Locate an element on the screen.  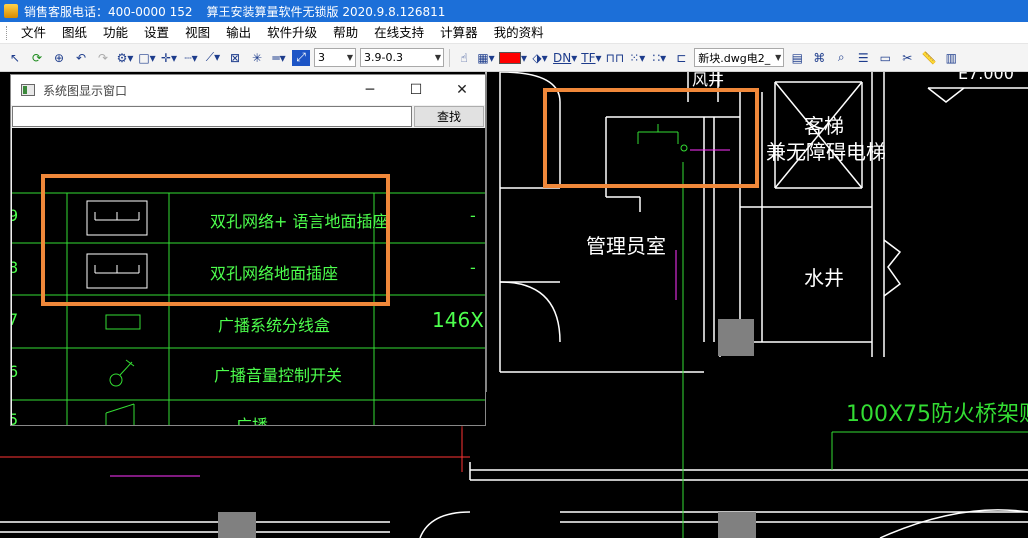
row-6-desc: 广播音量控制开关 is located at coordinates (278, 375).